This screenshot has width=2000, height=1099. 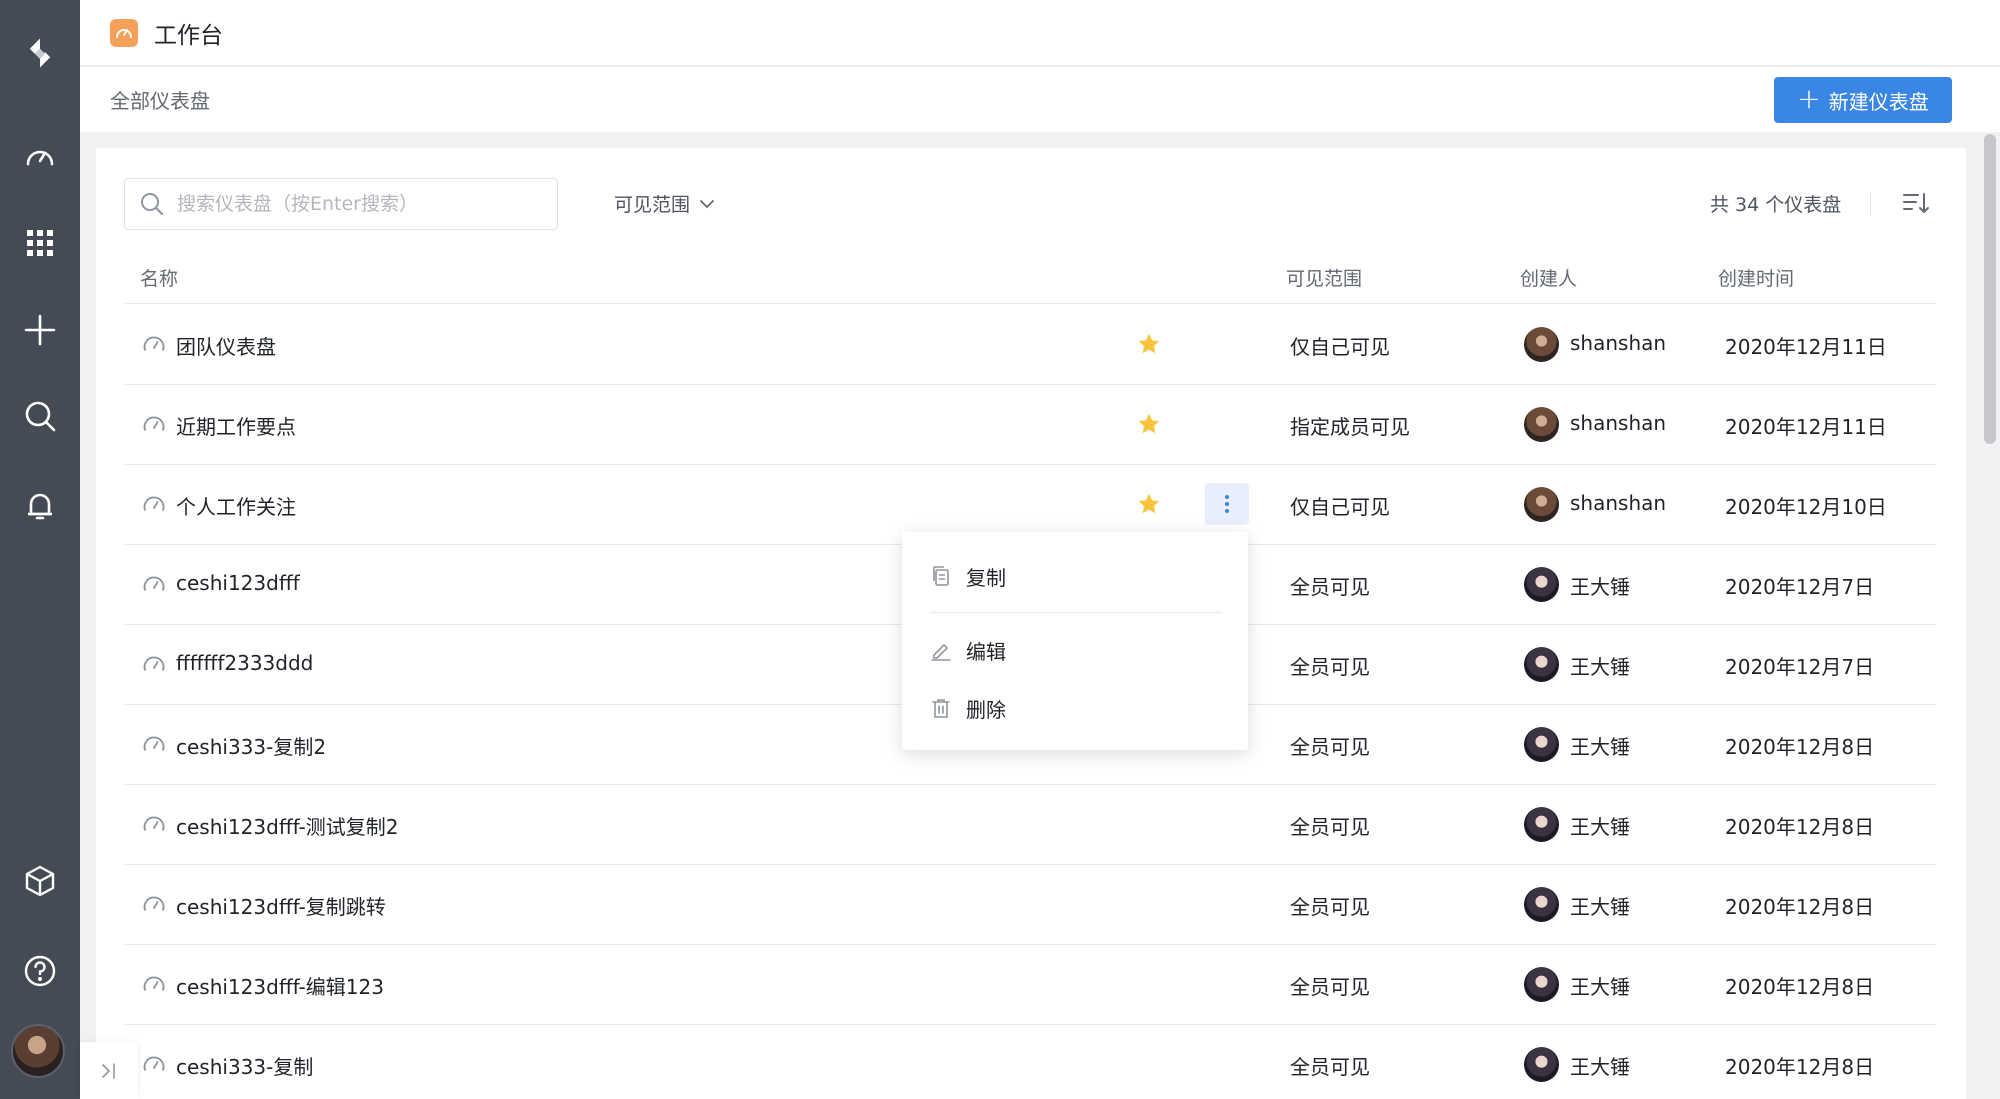 I want to click on dashboard-name: ceshi123dfff-复制跳转, so click(x=281, y=905).